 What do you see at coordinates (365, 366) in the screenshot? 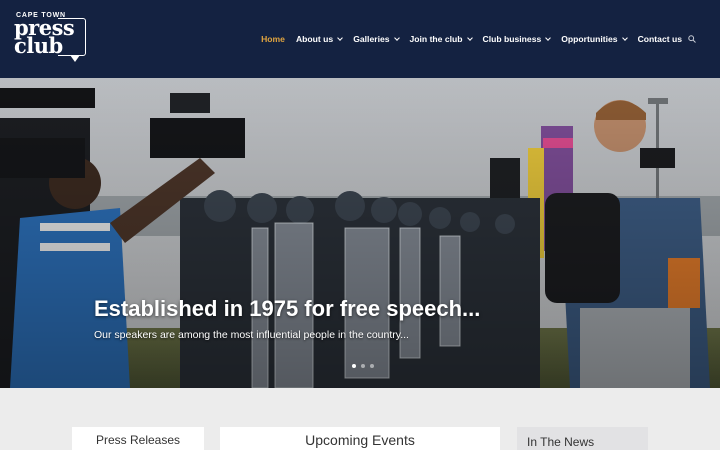
I see `slider-dots` at bounding box center [365, 366].